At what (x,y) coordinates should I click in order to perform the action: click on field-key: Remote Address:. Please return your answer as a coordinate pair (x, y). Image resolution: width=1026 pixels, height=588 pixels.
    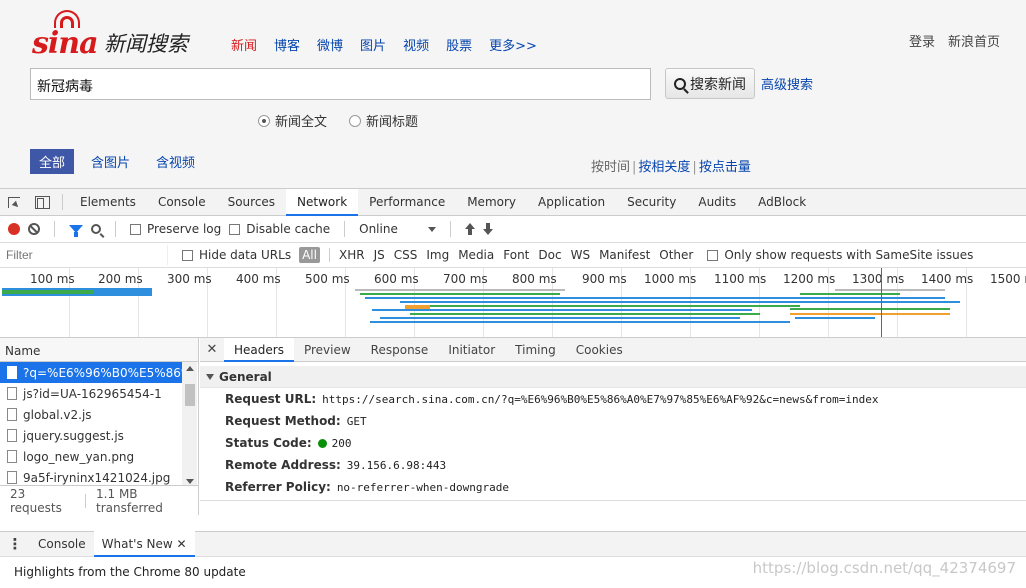
    Looking at the image, I should click on (283, 465).